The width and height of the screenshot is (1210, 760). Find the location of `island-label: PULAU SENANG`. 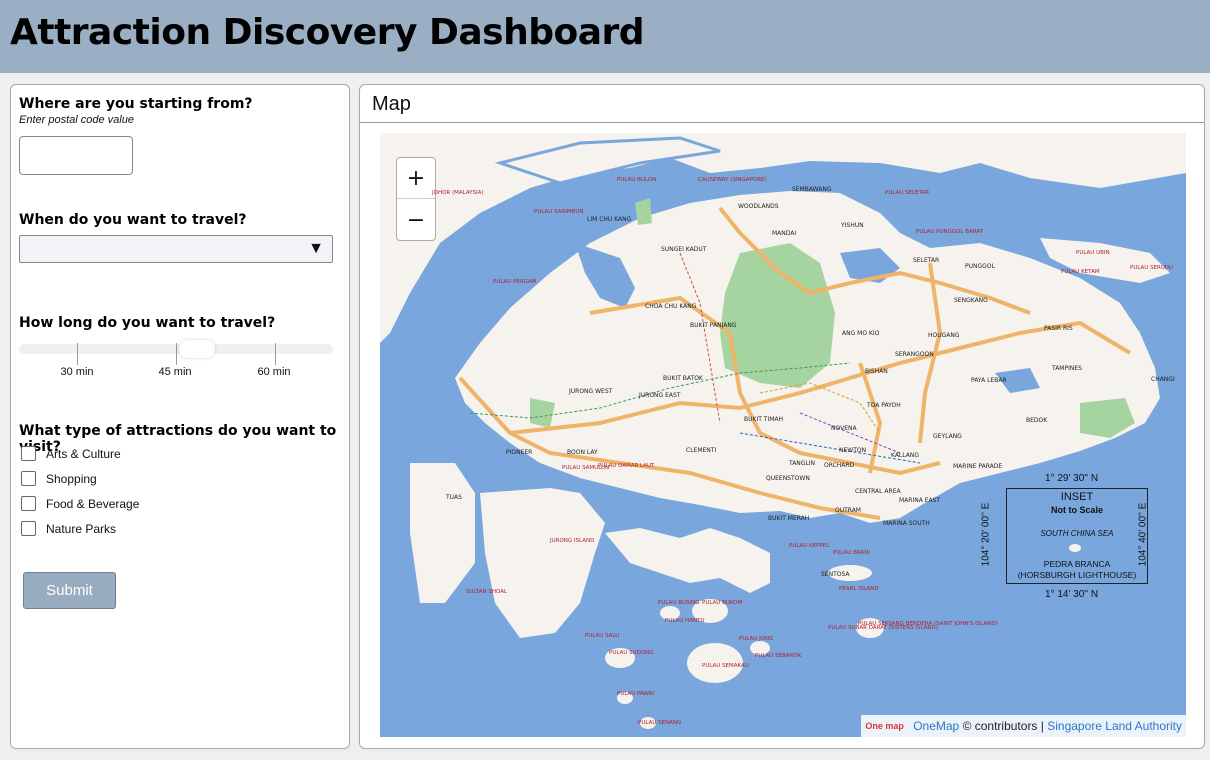

island-label: PULAU SENANG is located at coordinates (660, 723).